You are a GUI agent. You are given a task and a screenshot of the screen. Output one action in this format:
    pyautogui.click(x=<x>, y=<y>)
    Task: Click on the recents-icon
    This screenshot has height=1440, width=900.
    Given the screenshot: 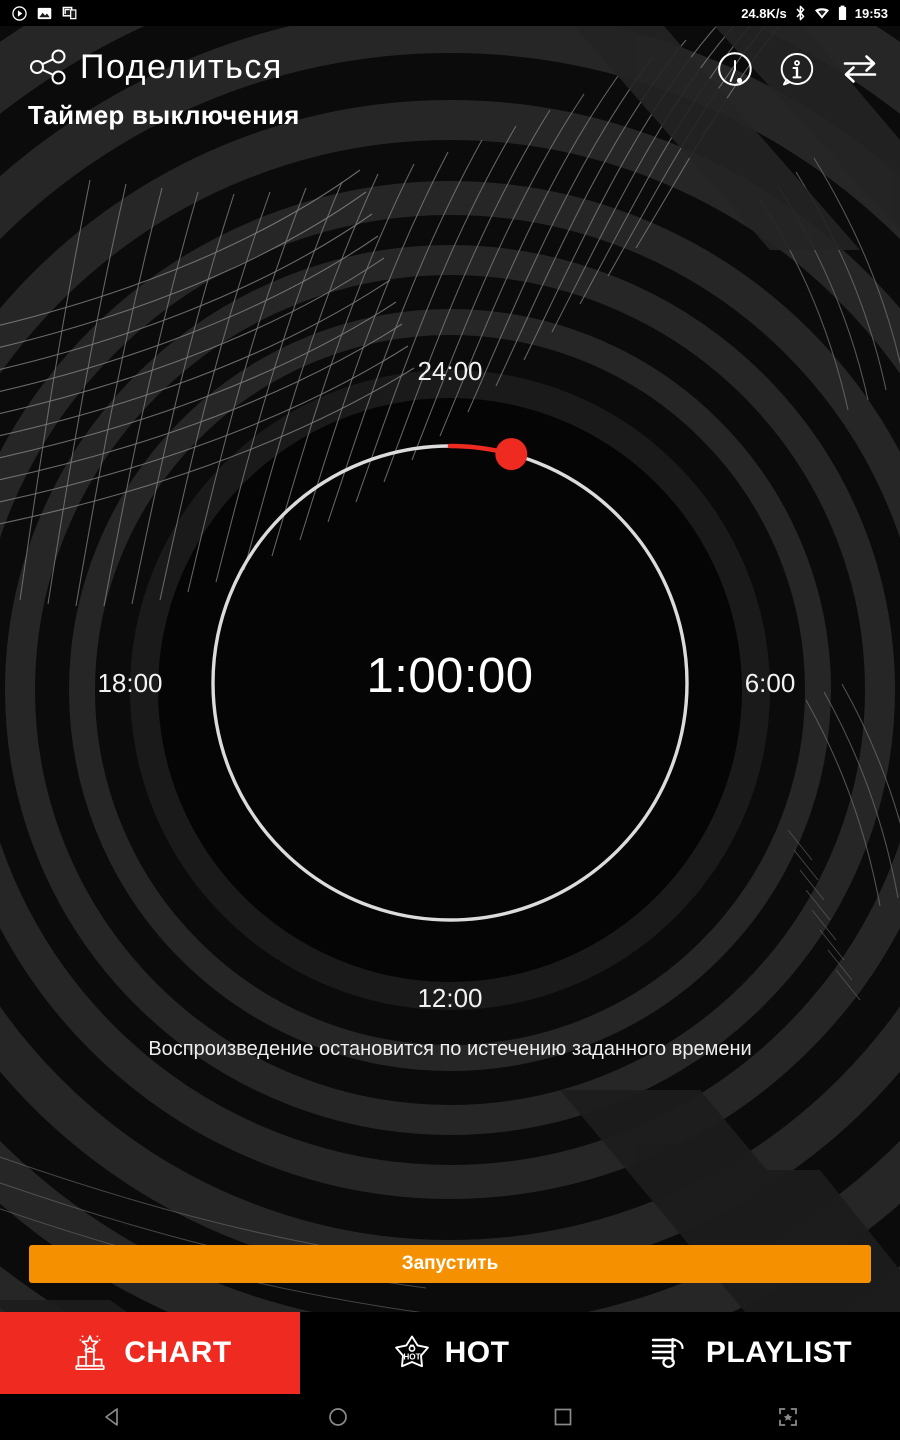 What is the action you would take?
    pyautogui.click(x=562, y=1417)
    